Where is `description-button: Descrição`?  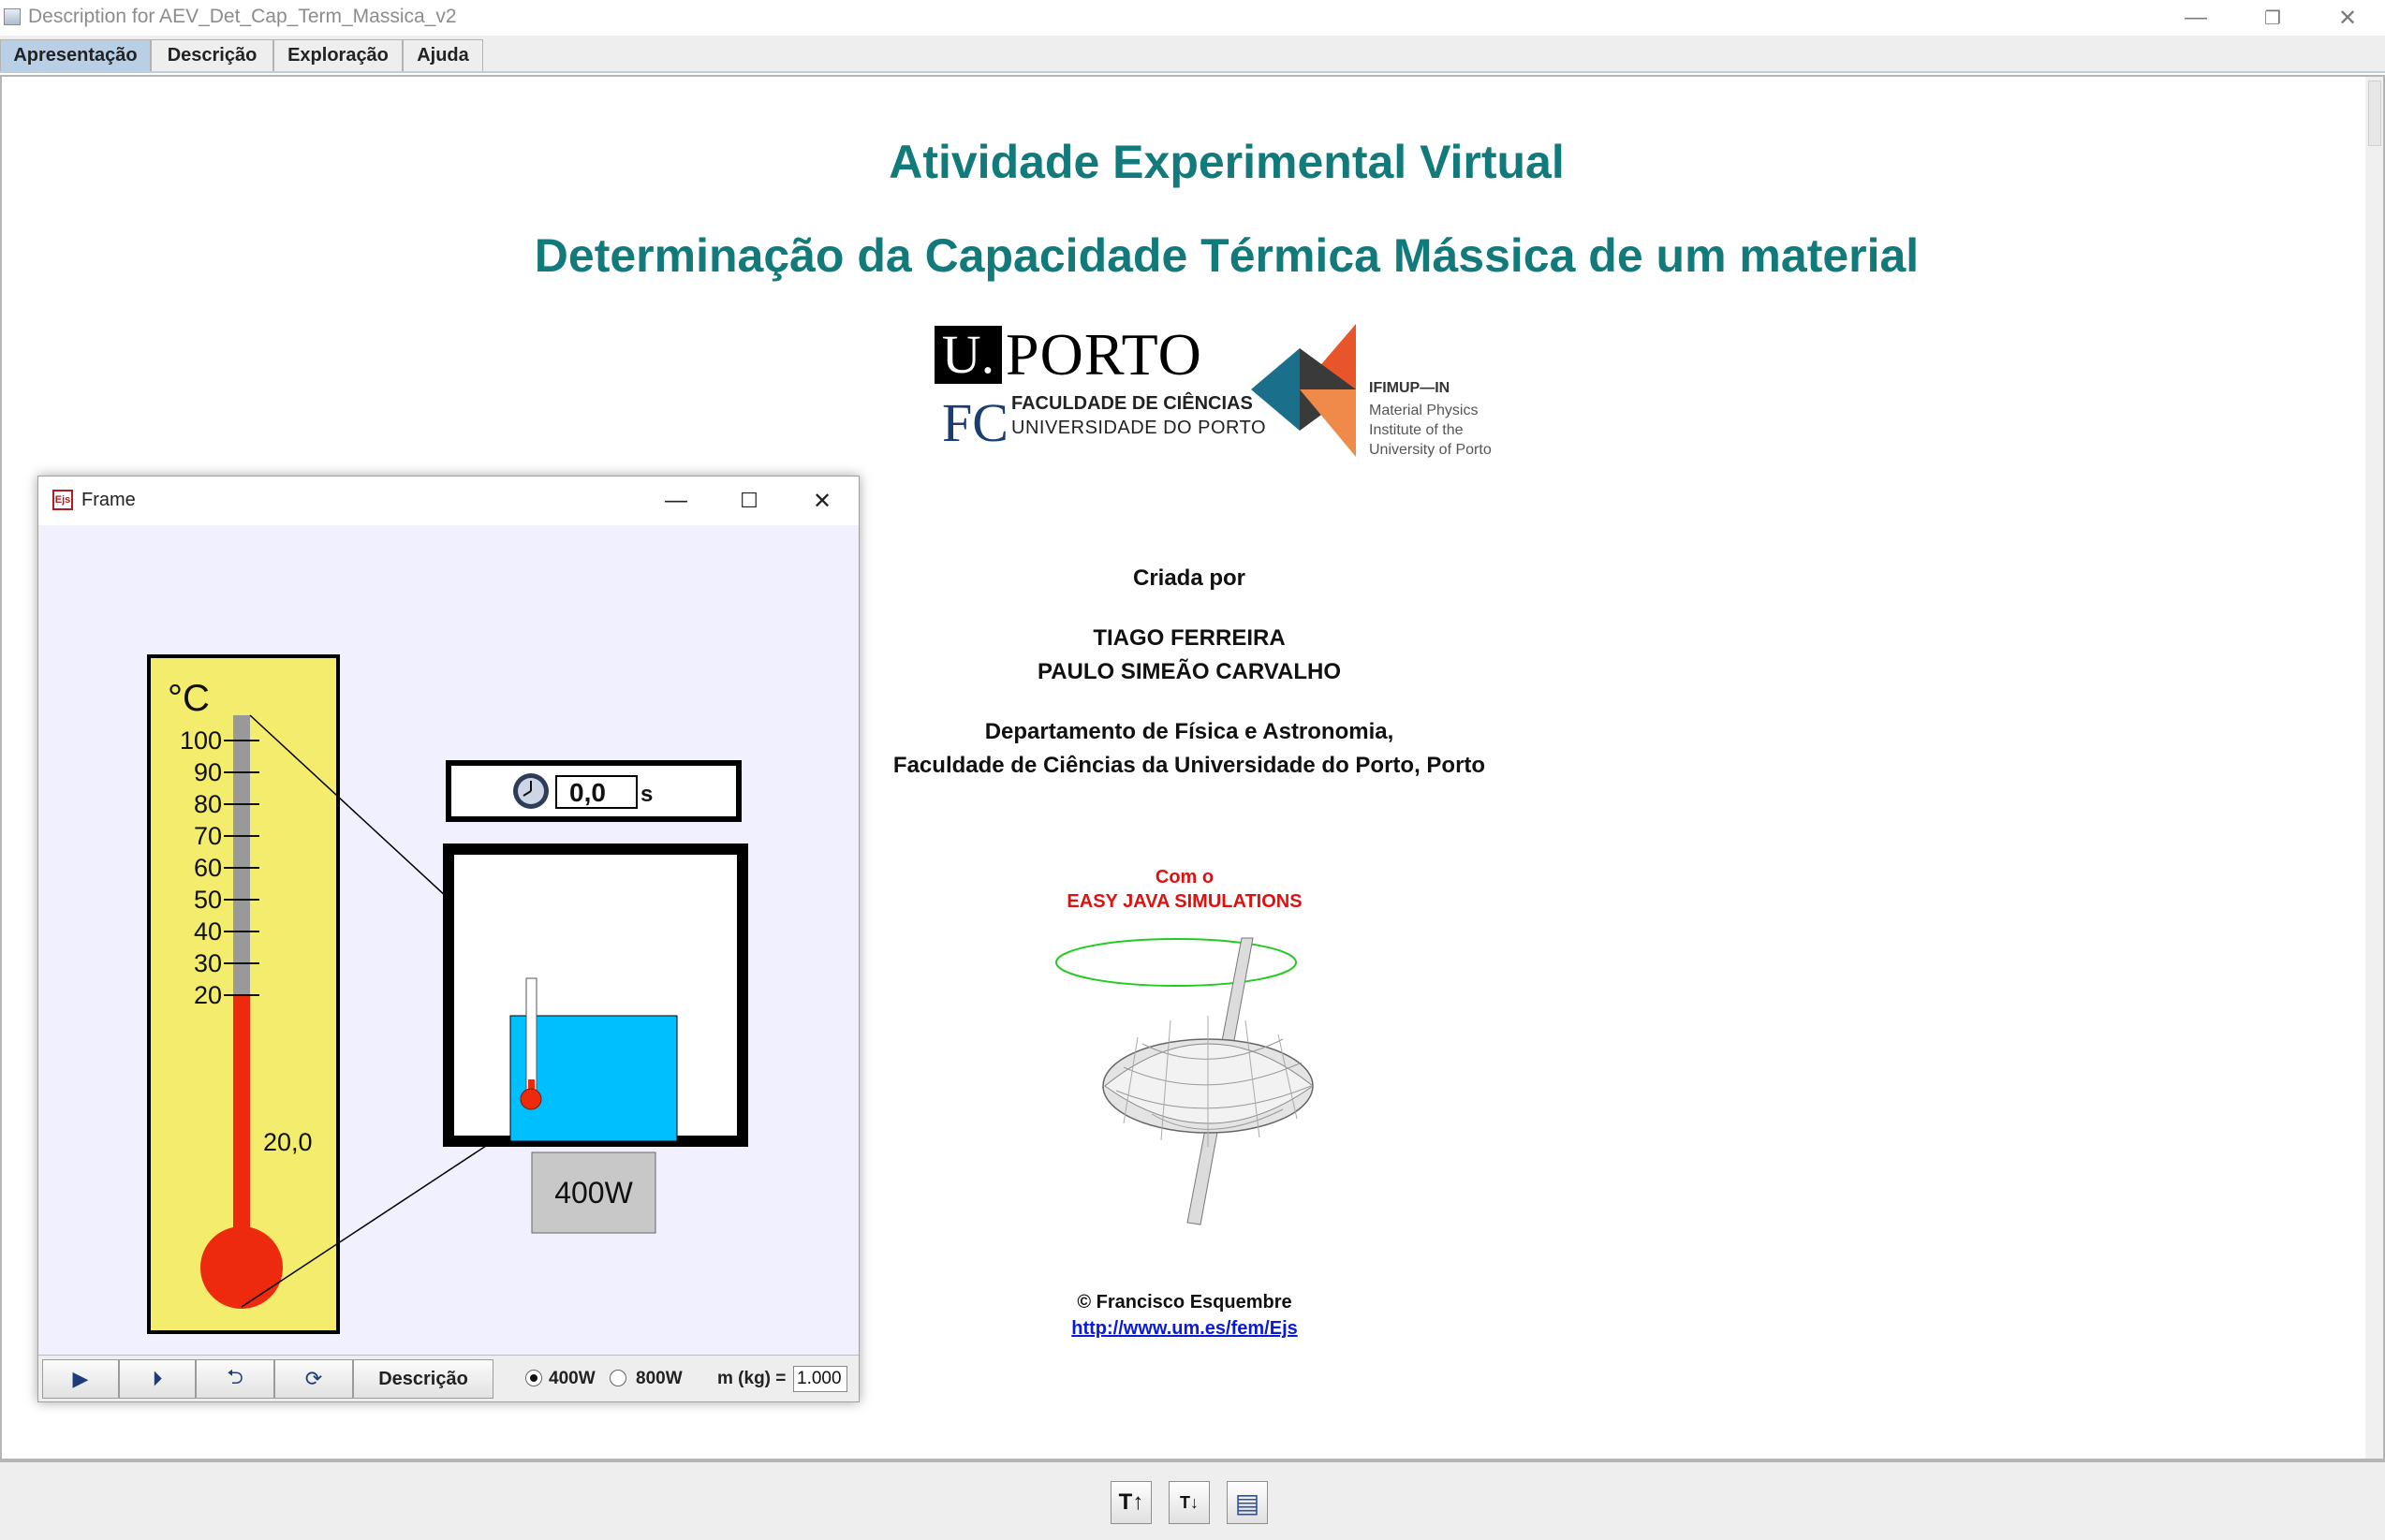
description-button: Descrição is located at coordinates (423, 1379).